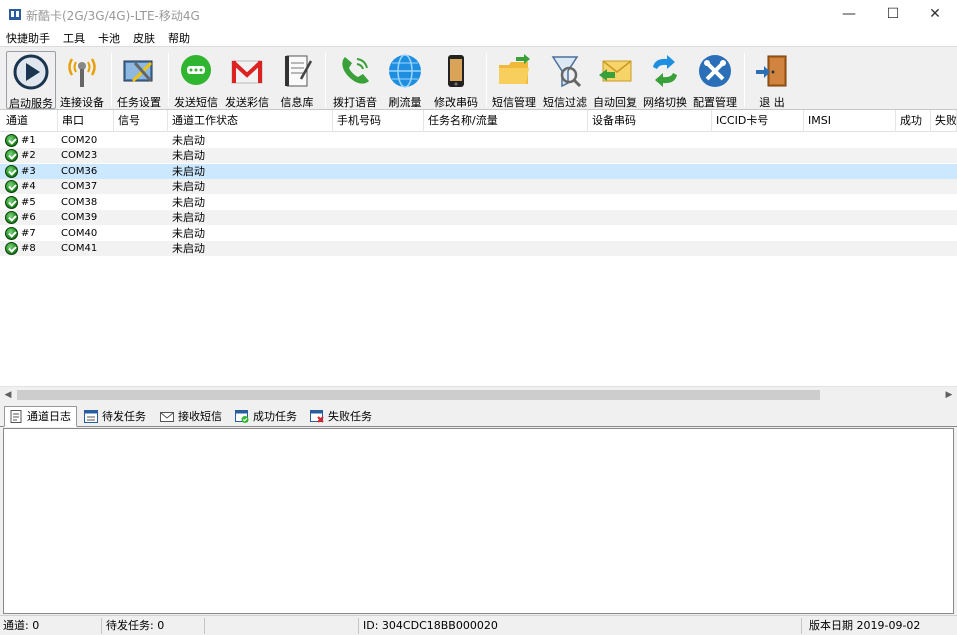  Describe the element at coordinates (949, 395) in the screenshot. I see `scroll-right-icon: ▶` at that location.